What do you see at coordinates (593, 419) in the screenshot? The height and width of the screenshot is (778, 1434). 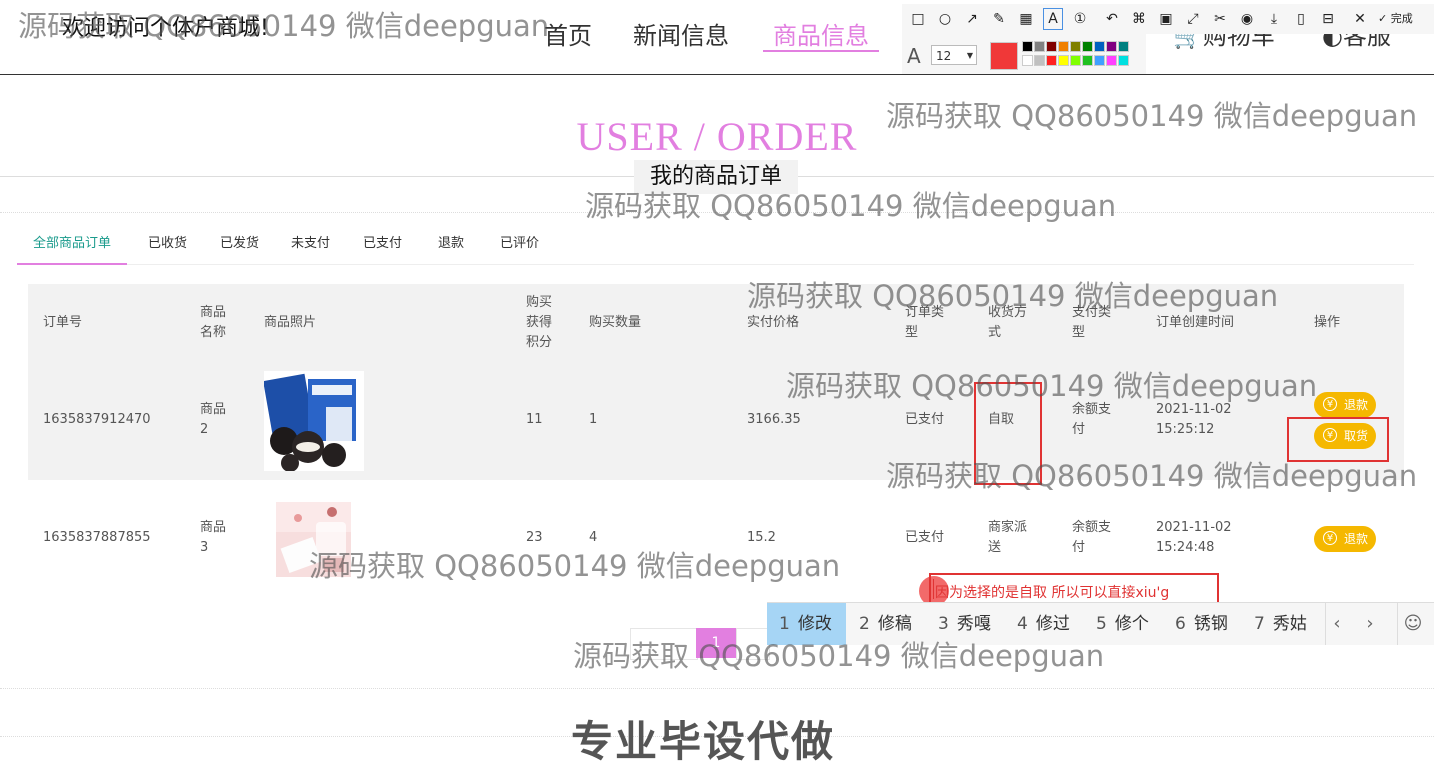 I see `cell-quantity: 1` at bounding box center [593, 419].